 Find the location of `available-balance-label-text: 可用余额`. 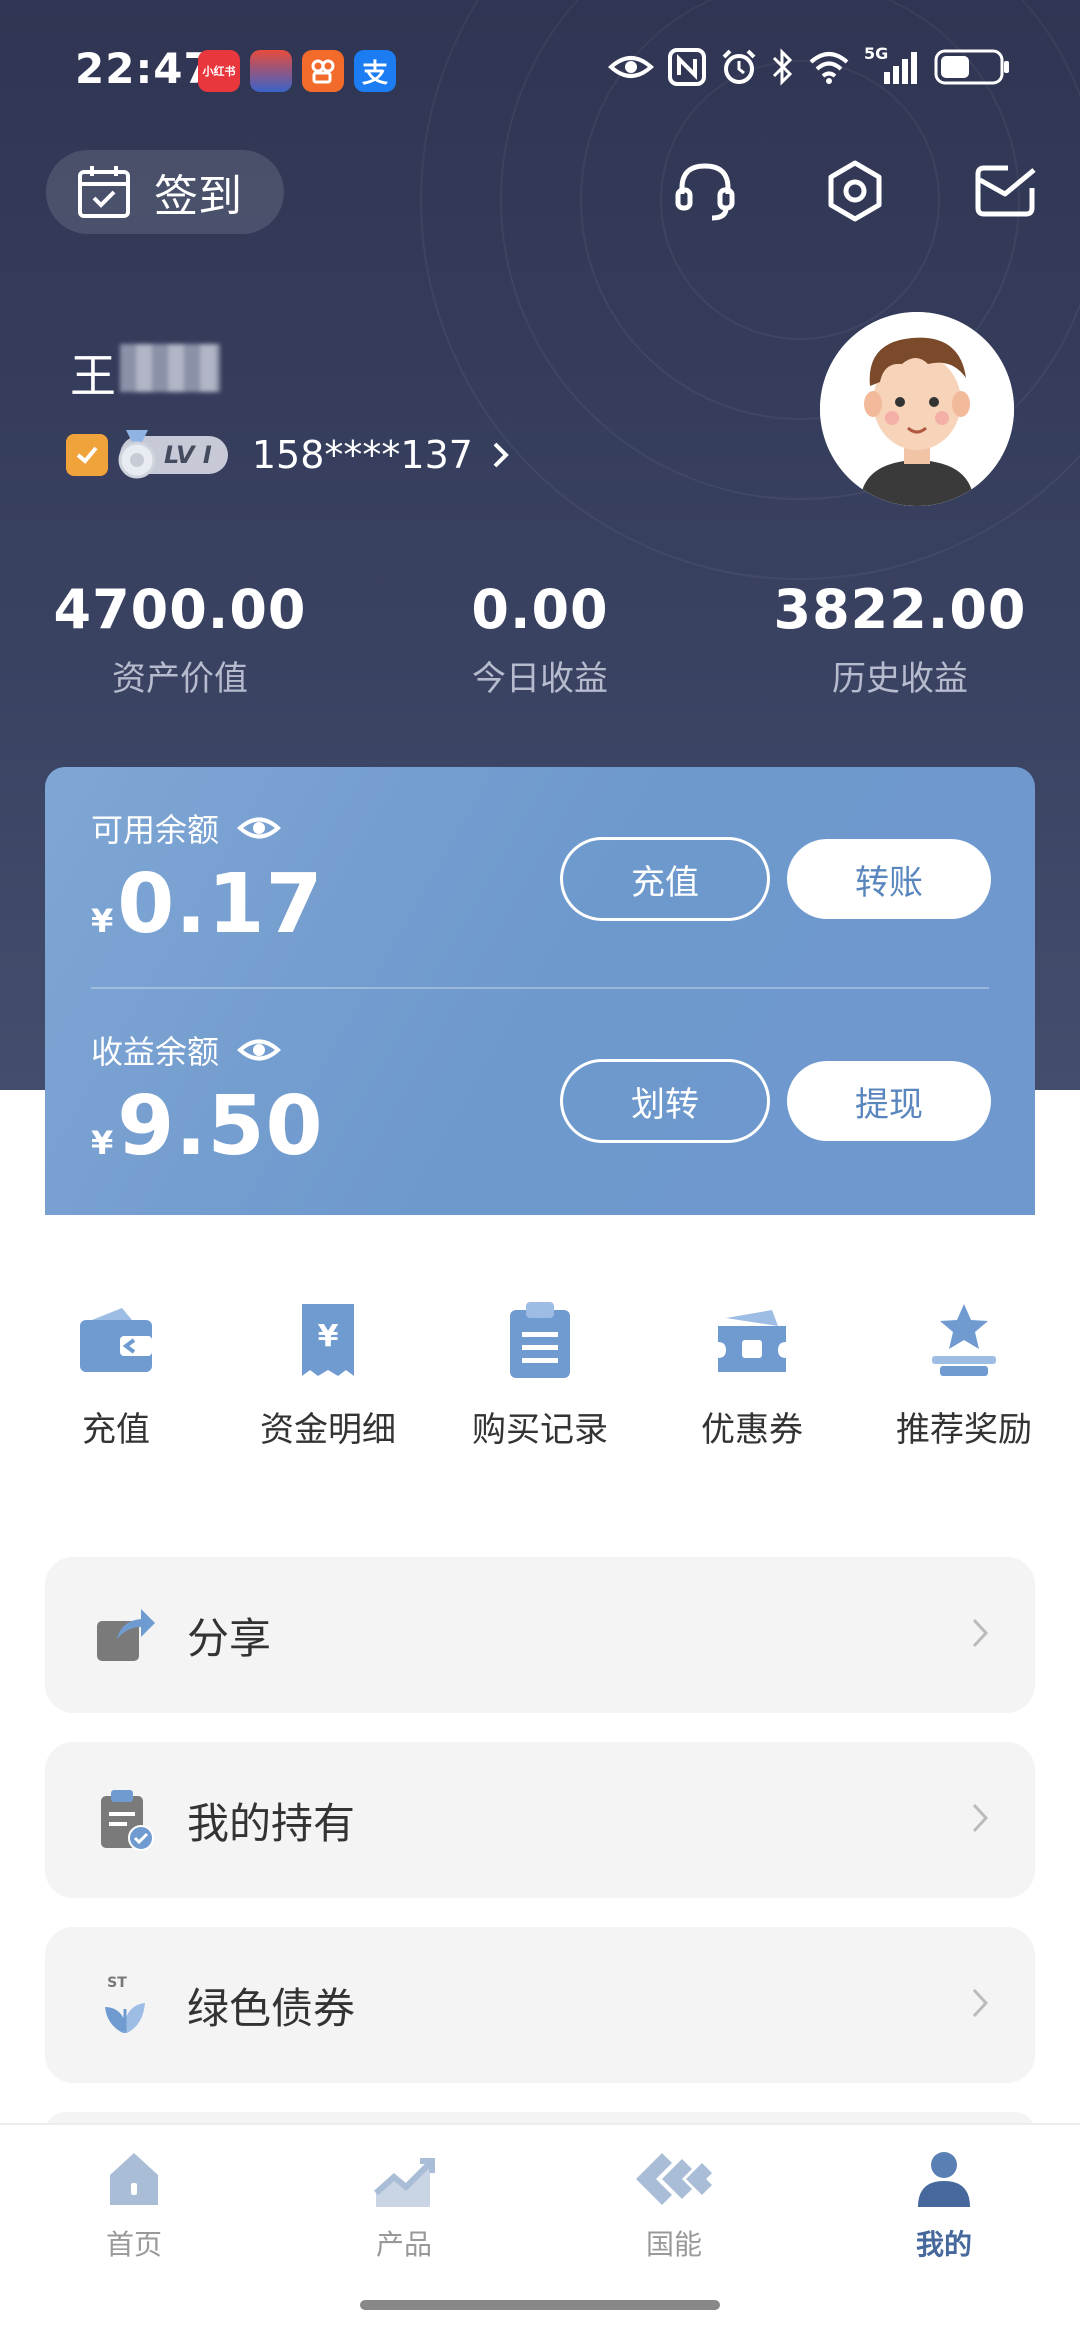

available-balance-label-text: 可用余额 is located at coordinates (155, 830).